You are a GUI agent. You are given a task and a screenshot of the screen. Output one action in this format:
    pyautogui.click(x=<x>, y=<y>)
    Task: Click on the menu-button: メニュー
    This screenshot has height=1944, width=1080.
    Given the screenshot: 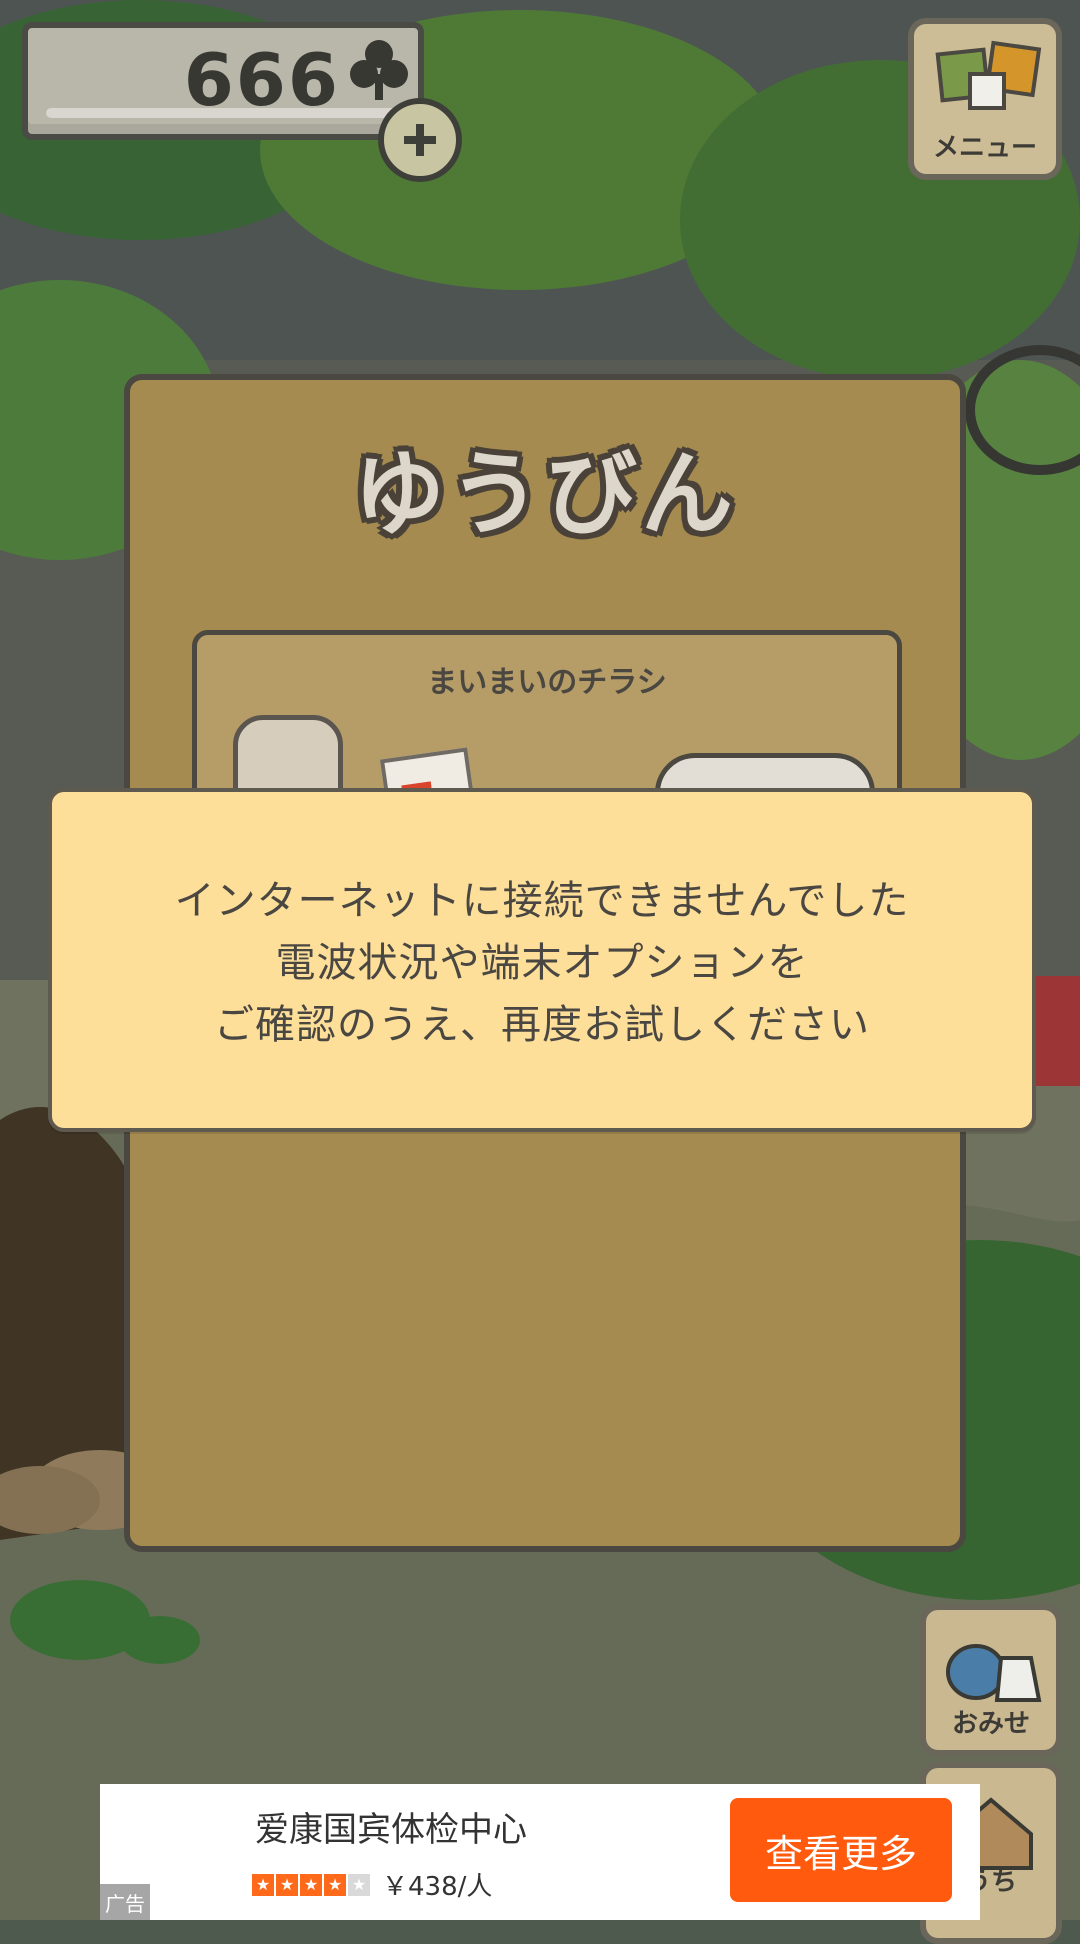 What is the action you would take?
    pyautogui.click(x=985, y=99)
    